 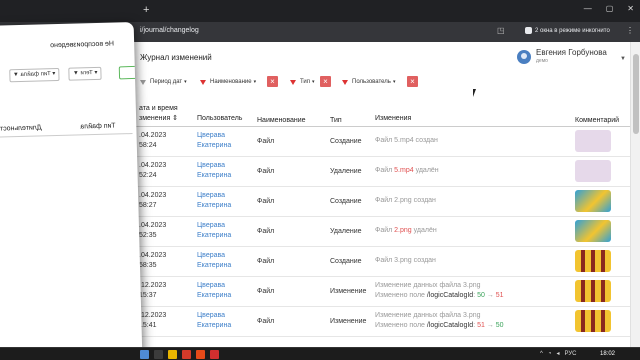 What do you see at coordinates (169, 30) in the screenshot?
I see `url-field: i/journal/changelog` at bounding box center [169, 30].